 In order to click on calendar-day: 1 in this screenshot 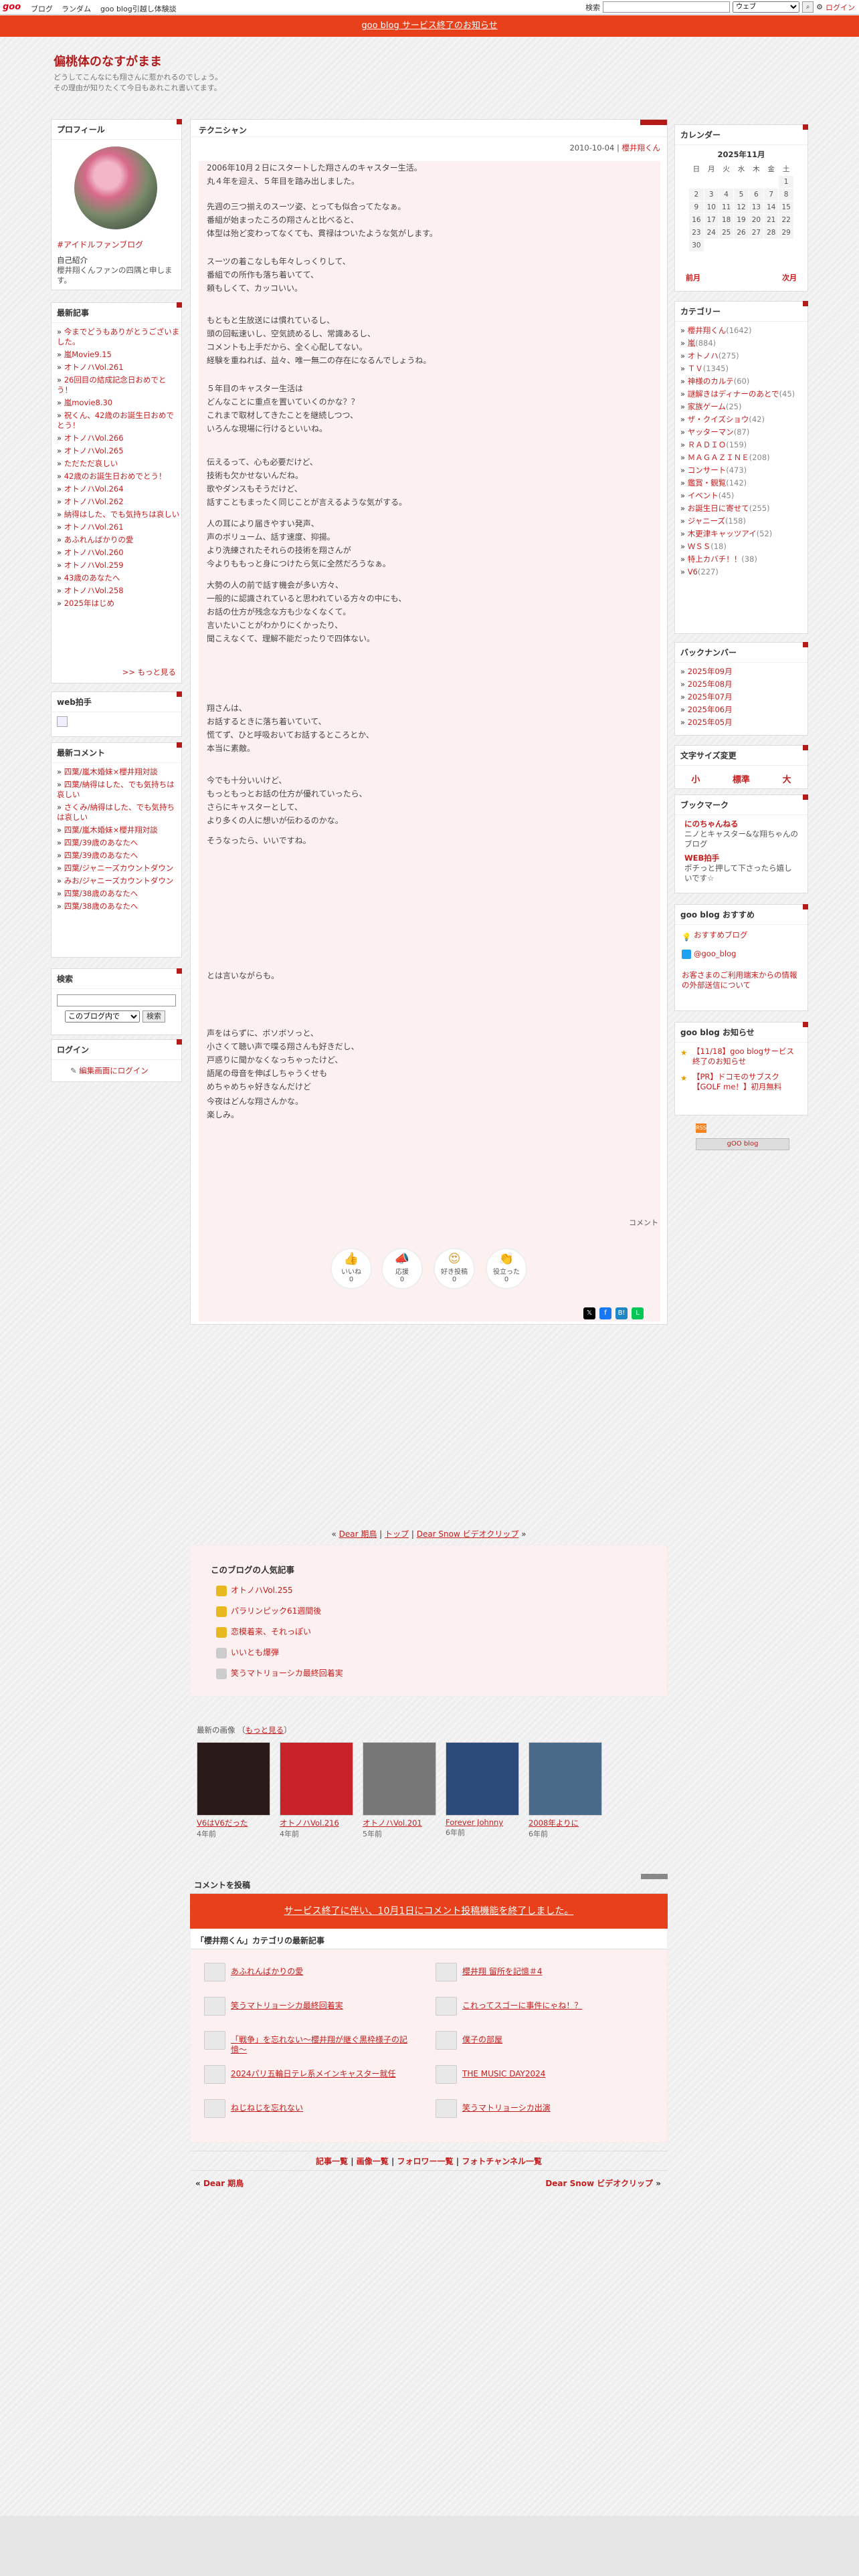, I will do `click(786, 182)`.